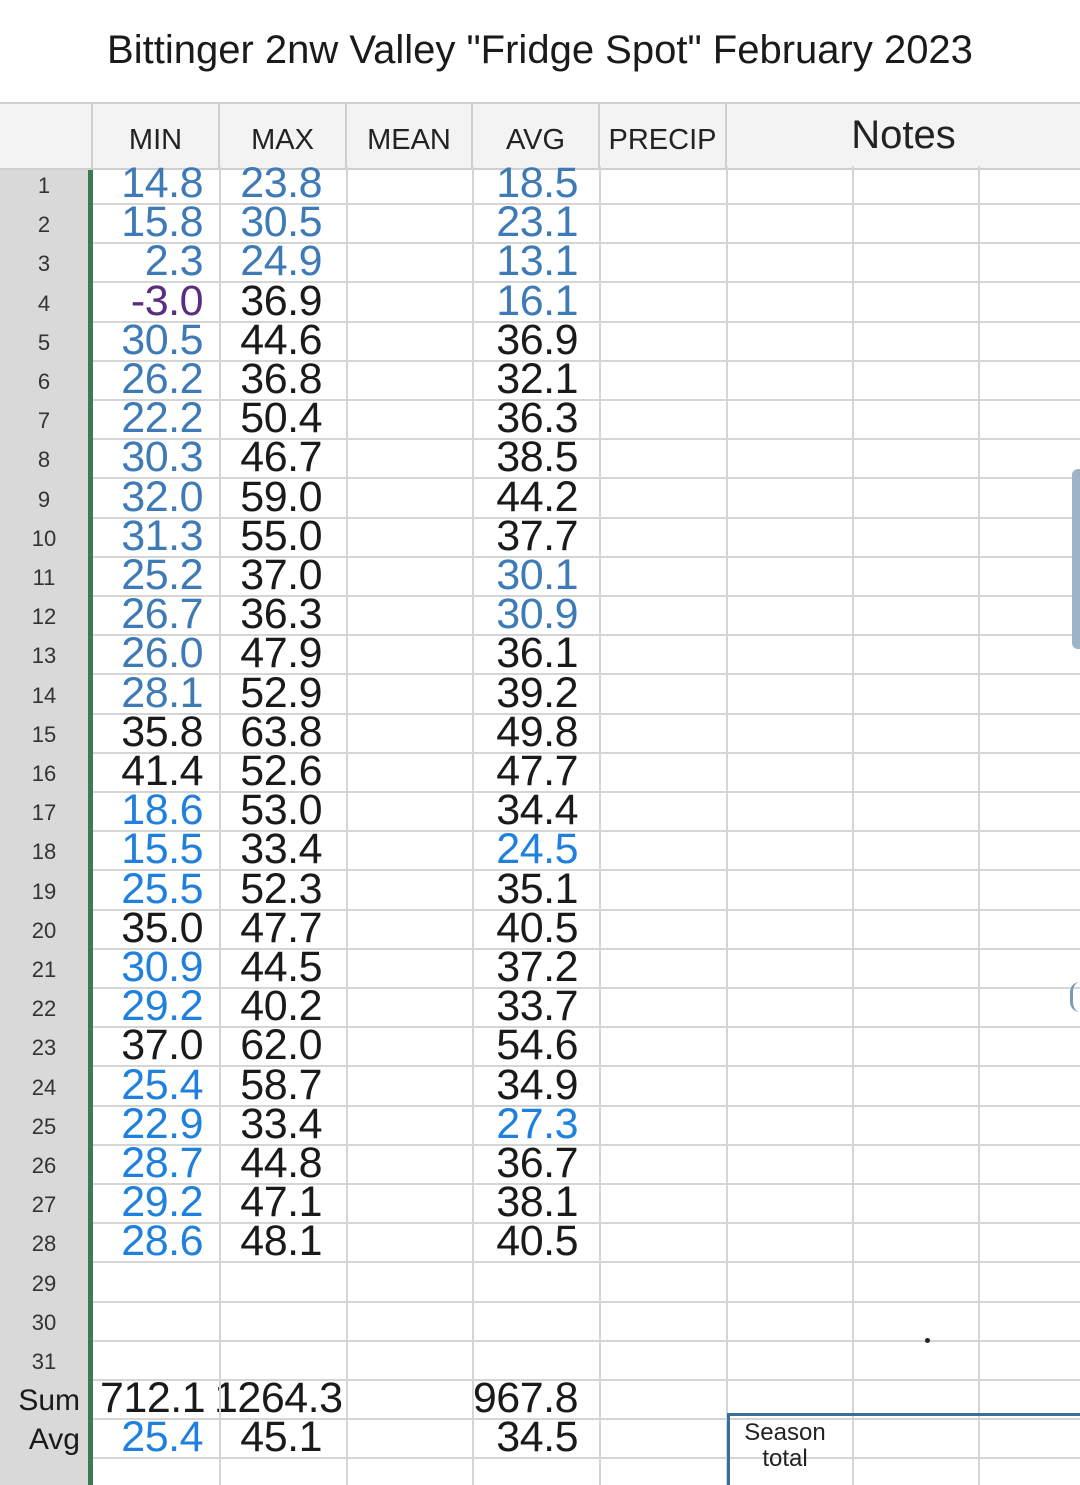 This screenshot has width=1080, height=1485. Describe the element at coordinates (44, 1322) in the screenshot. I see `row-number: 30` at that location.